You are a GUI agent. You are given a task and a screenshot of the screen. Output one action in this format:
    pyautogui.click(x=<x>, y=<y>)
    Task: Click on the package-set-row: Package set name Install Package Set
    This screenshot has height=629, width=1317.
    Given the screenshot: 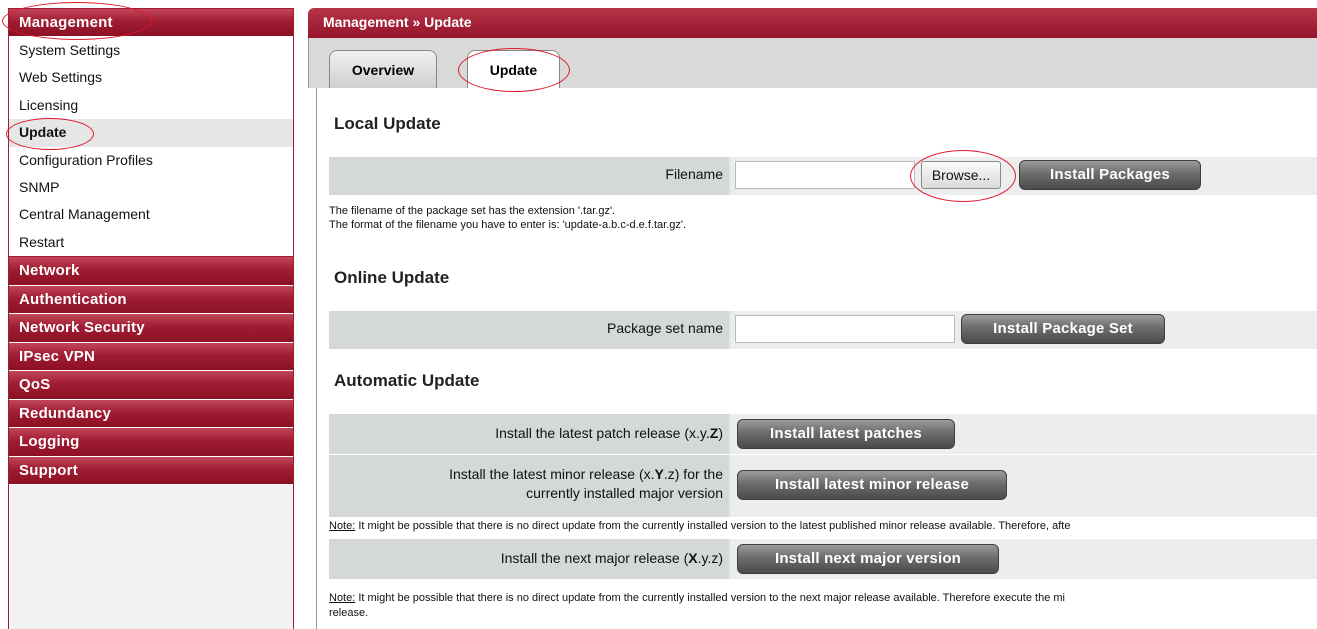 What is the action you would take?
    pyautogui.click(x=823, y=329)
    